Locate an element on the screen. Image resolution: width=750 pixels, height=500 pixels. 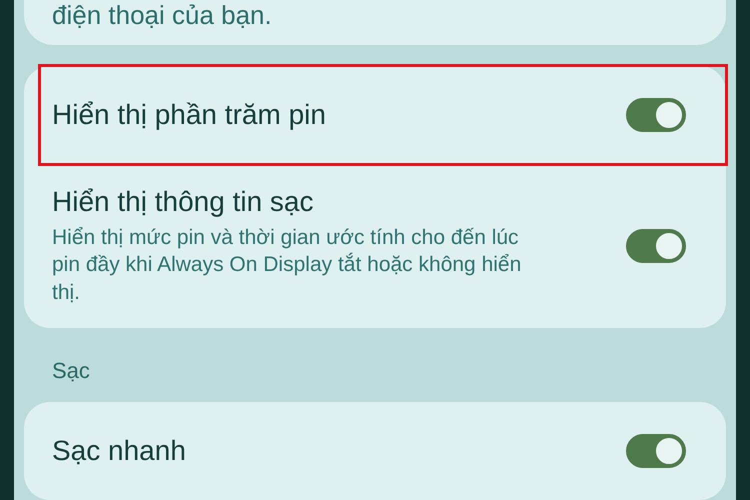
setting-description: Hiển thị mức pin và thời gian ước tính cho đến lúc pin đầy khi Always On Display tắt hoặc không hiển thị. is located at coordinates (287, 265).